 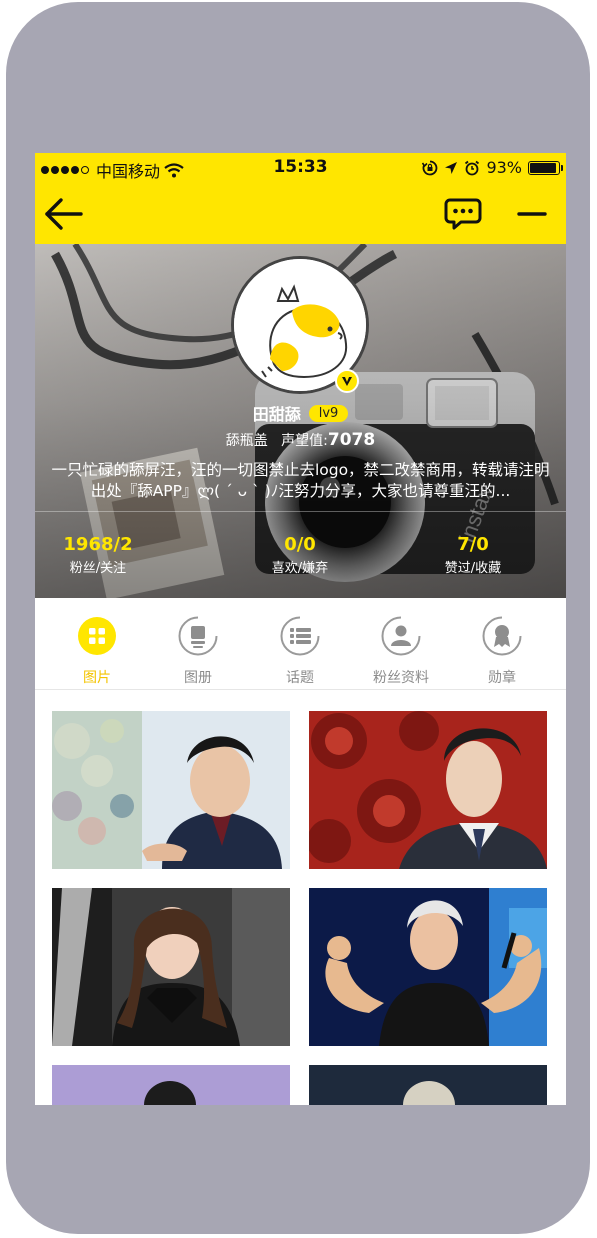 I want to click on tab-pictures-label: 图片, so click(x=97, y=678).